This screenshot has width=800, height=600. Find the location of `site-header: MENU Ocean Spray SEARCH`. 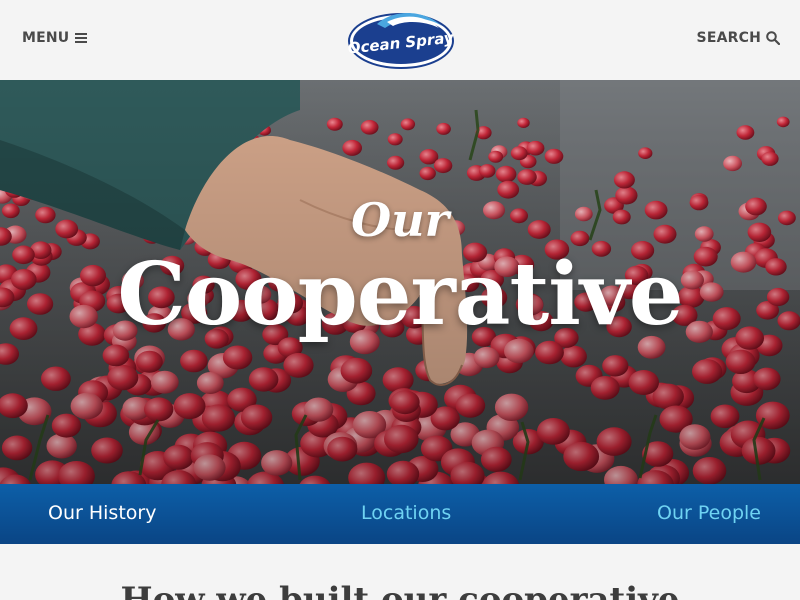

site-header: MENU Ocean Spray SEARCH is located at coordinates (400, 40).